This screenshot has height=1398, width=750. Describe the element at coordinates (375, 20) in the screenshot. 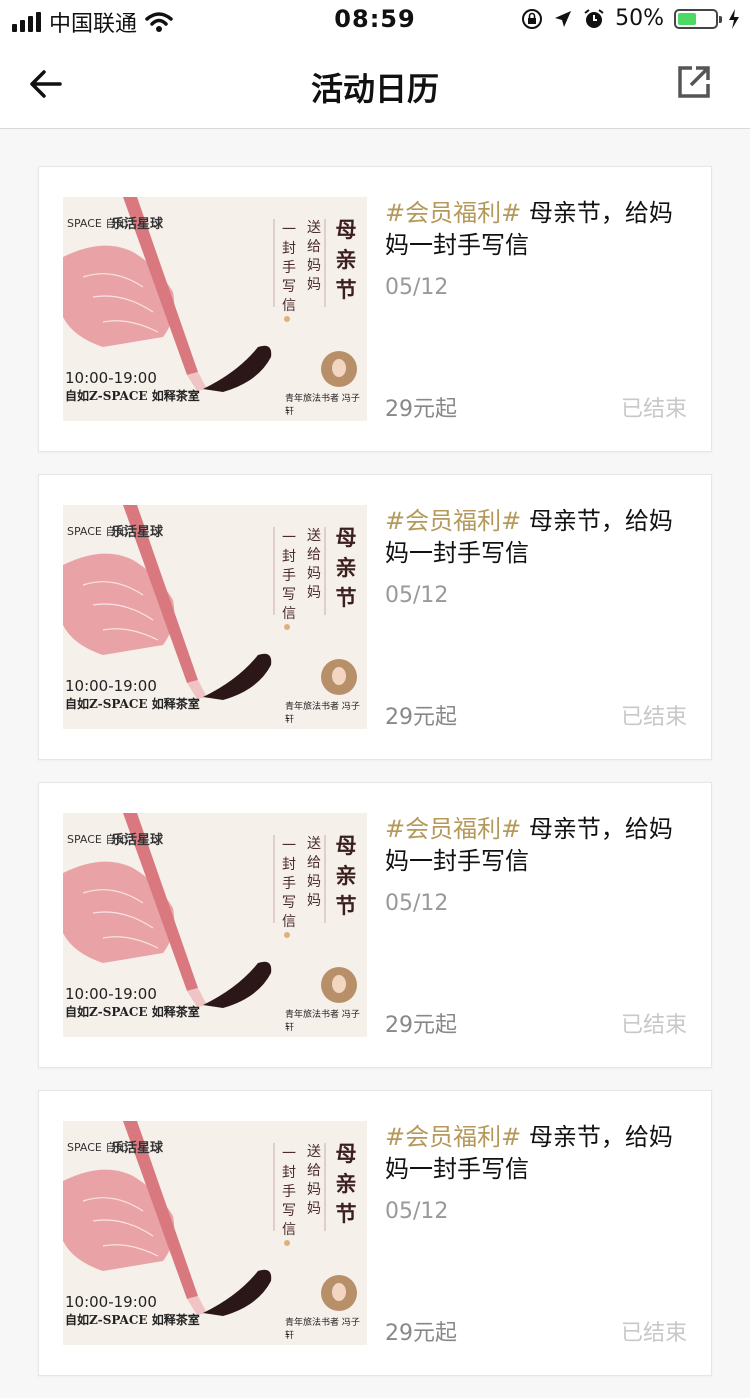

I see `status-bar: 中国联通 08:59 50%` at that location.